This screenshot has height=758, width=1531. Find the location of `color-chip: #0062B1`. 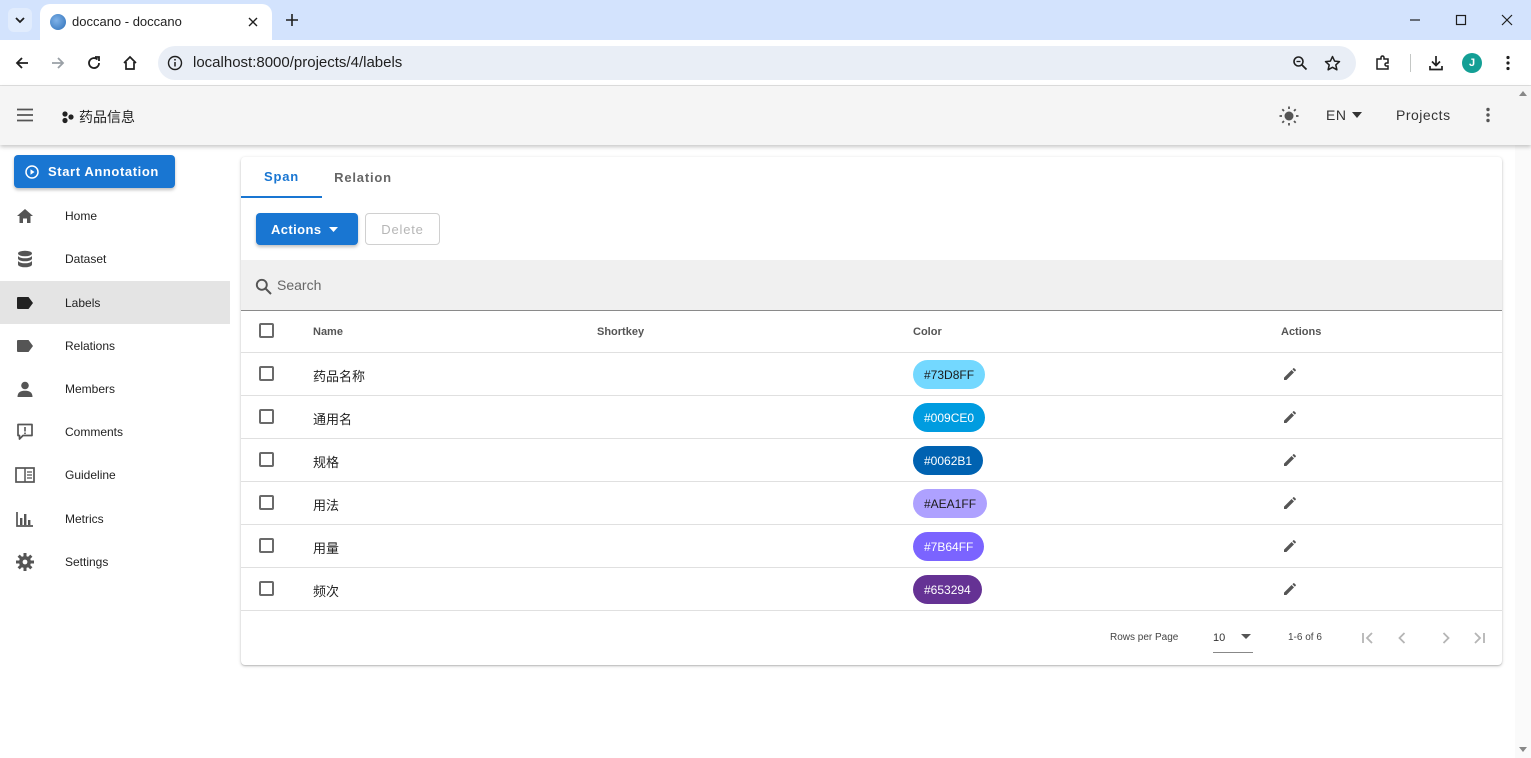

color-chip: #0062B1 is located at coordinates (948, 460).